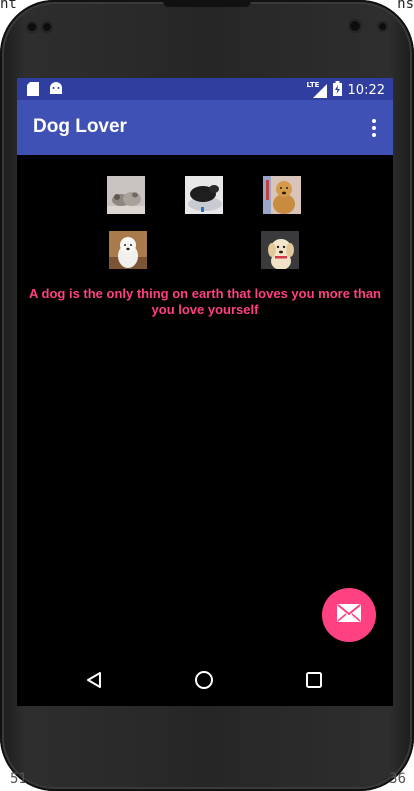  Describe the element at coordinates (282, 195) in the screenshot. I see `dog-photo-golden-retriever` at that location.